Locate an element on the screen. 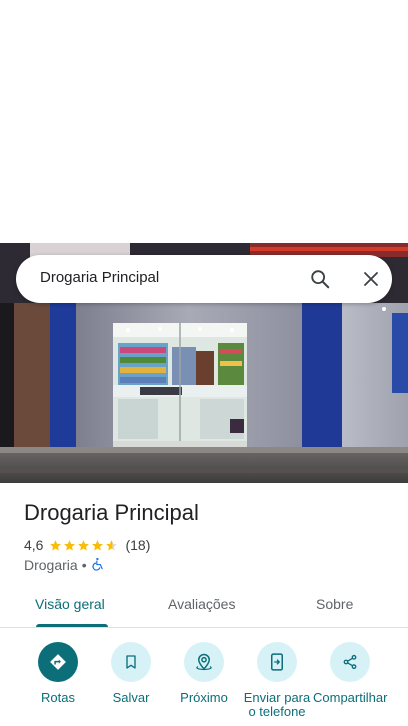  rating-row: 4,6 (18) is located at coordinates (87, 545).